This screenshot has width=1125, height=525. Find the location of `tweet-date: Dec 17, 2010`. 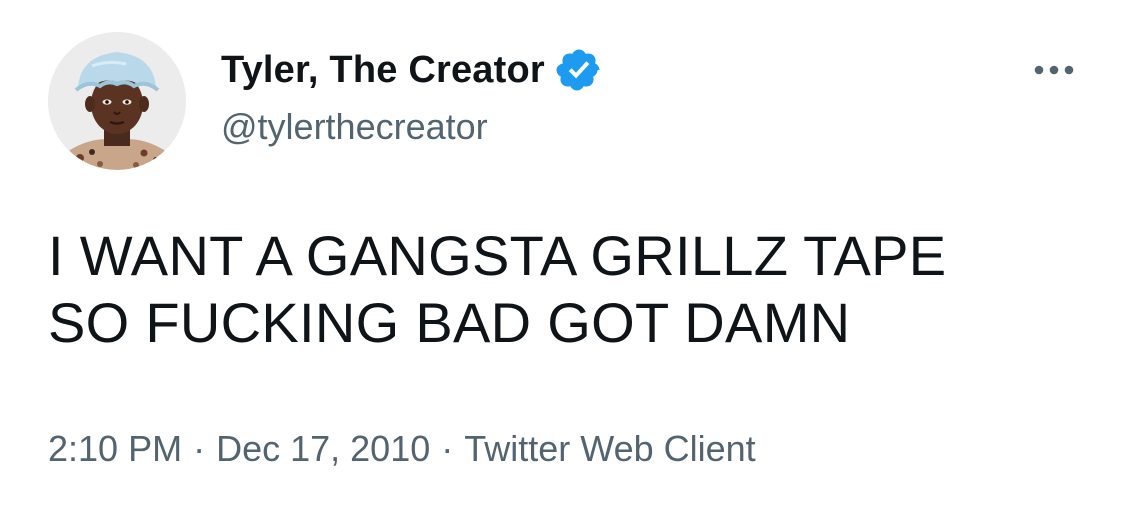

tweet-date: Dec 17, 2010 is located at coordinates (323, 448).